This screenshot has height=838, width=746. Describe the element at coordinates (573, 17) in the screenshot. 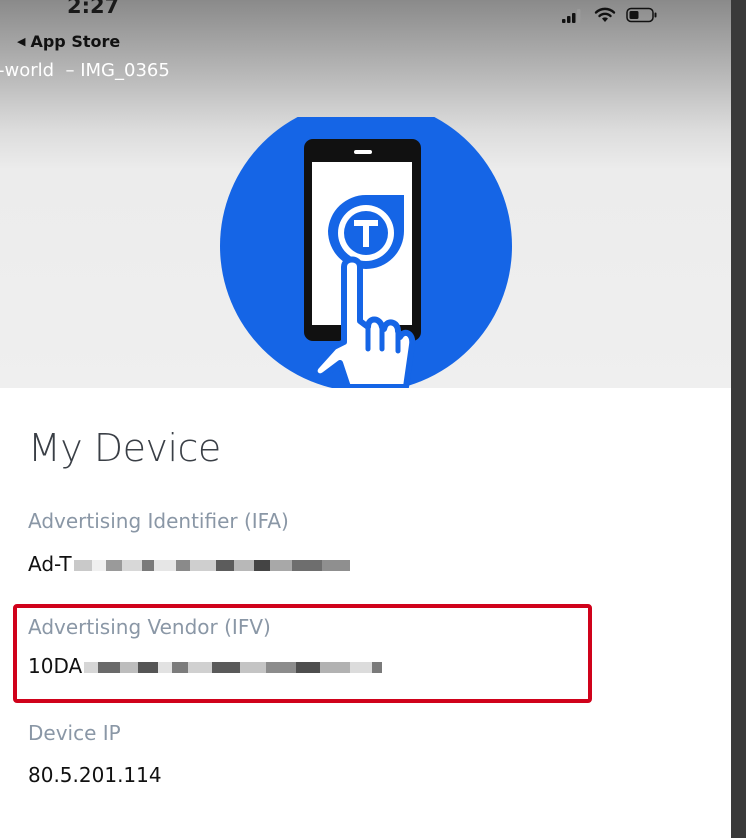

I see `signal-icon` at that location.